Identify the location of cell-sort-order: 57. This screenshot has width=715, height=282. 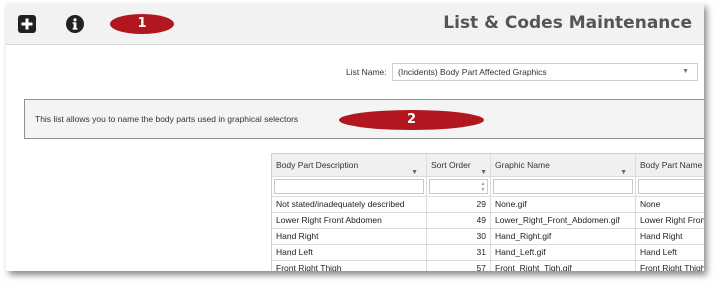
(459, 266).